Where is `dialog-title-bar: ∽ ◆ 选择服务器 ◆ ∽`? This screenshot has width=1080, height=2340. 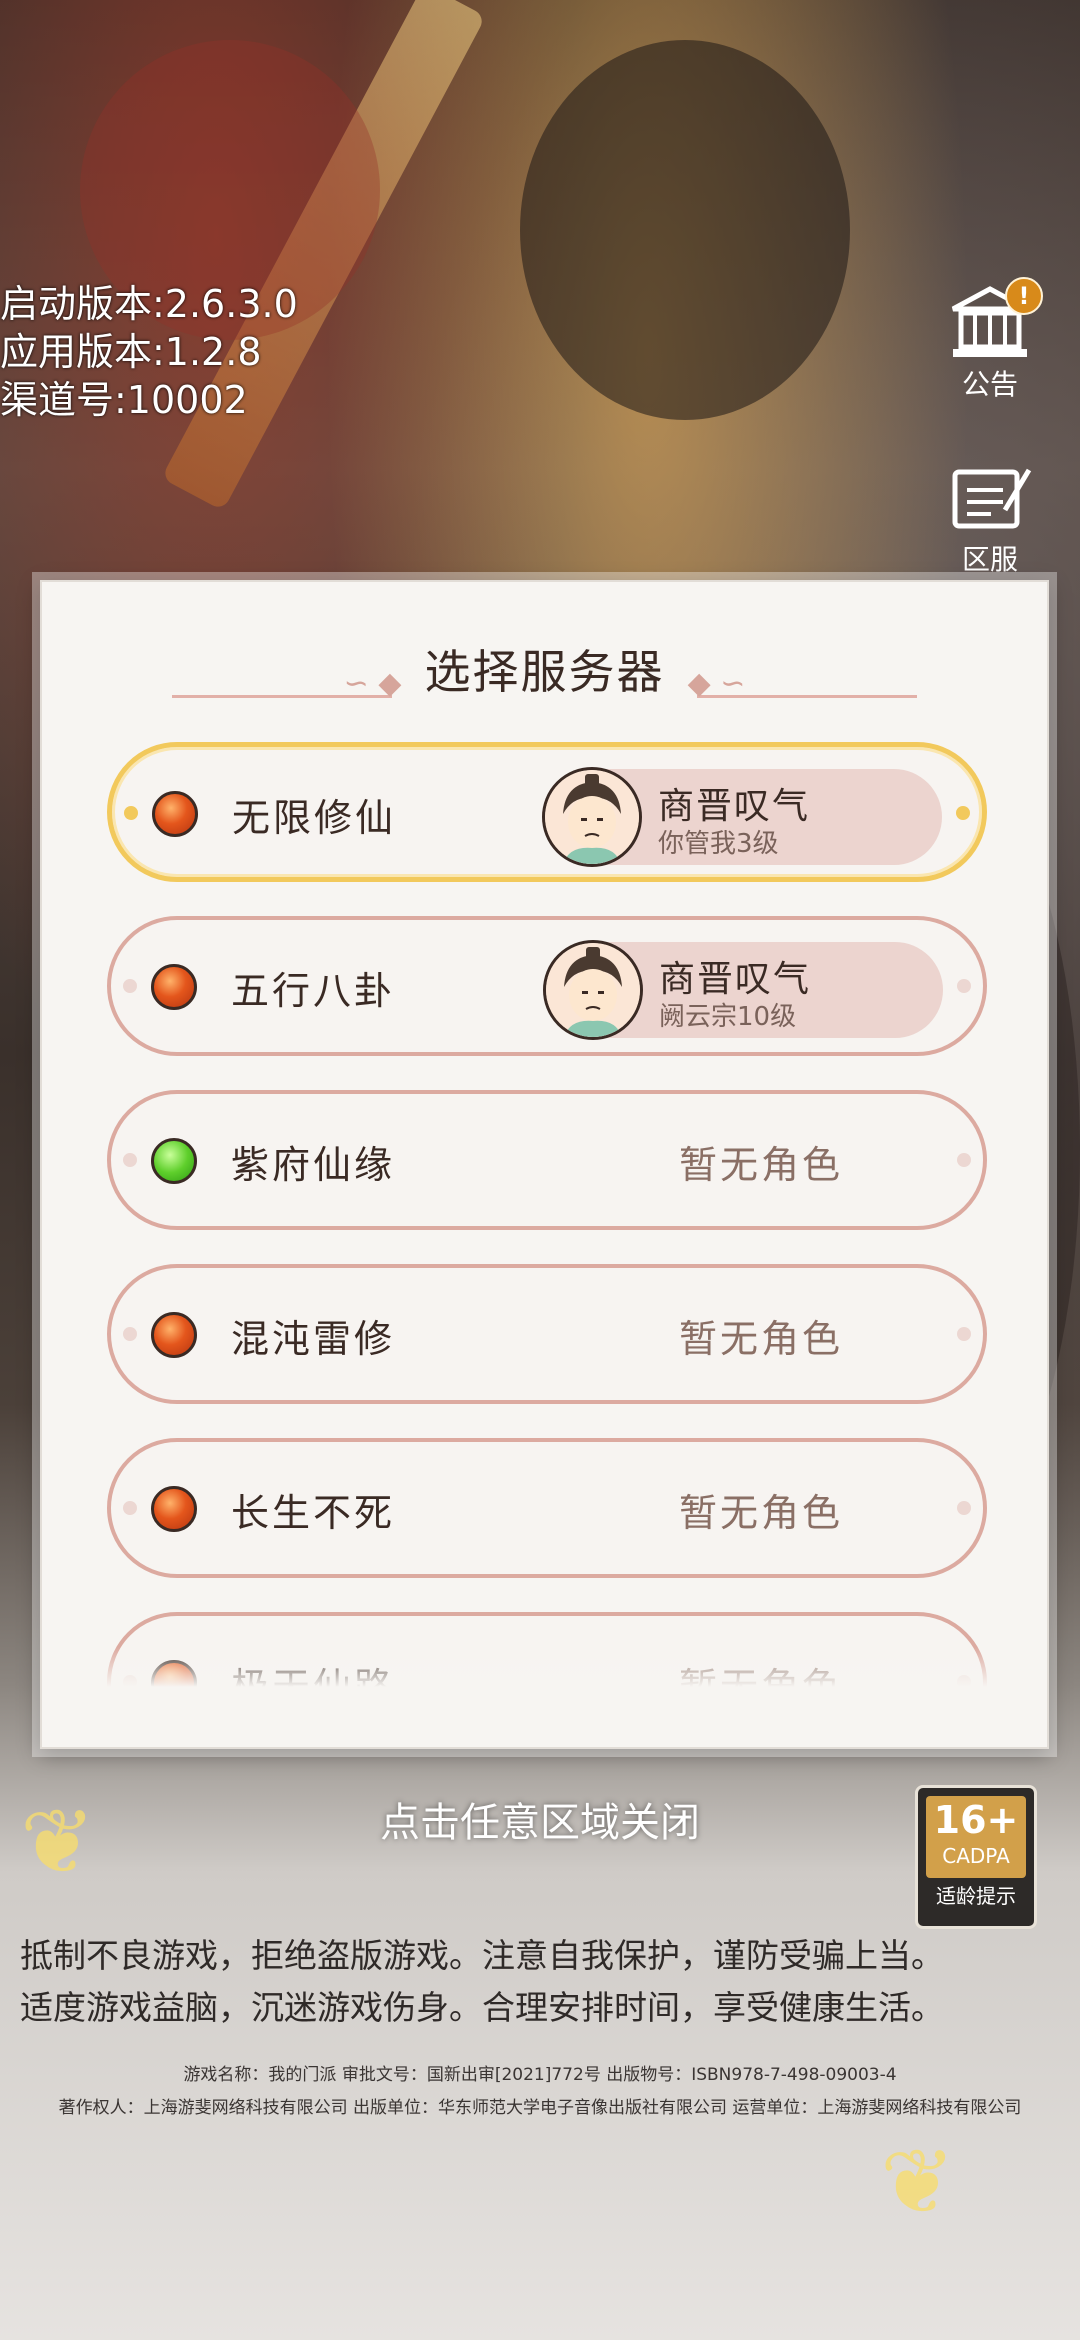
dialog-title-bar: ∽ ◆ 选择服务器 ◆ ∽ is located at coordinates (544, 672).